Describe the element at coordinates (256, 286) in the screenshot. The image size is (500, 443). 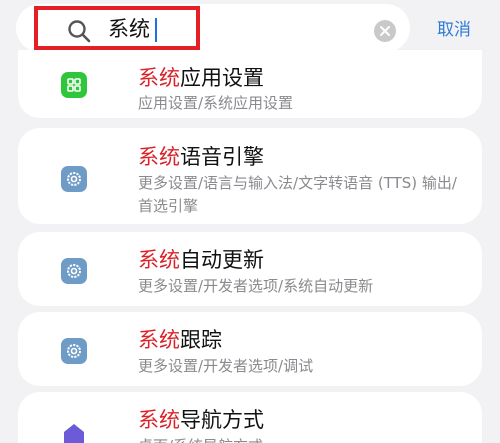
I see `result-path: 更多设置/开发者选项/系统自动更新` at that location.